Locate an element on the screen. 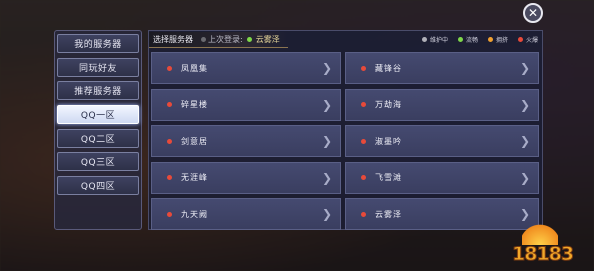 The height and width of the screenshot is (271, 594). legend-item-busy: 拥挤 is located at coordinates (497, 39).